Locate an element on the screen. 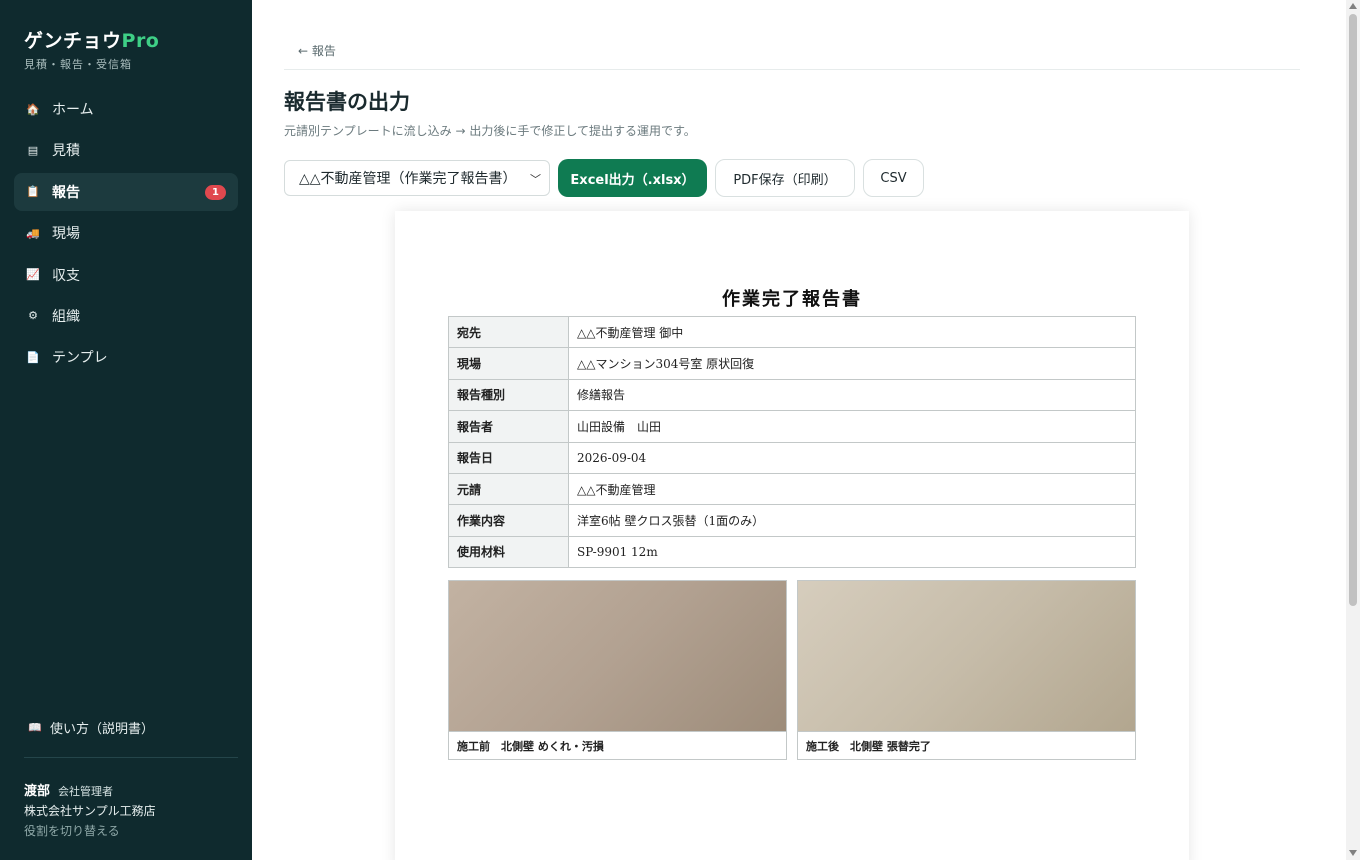 This screenshot has width=1360, height=860. page-title: 報告書の出力 is located at coordinates (347, 102).